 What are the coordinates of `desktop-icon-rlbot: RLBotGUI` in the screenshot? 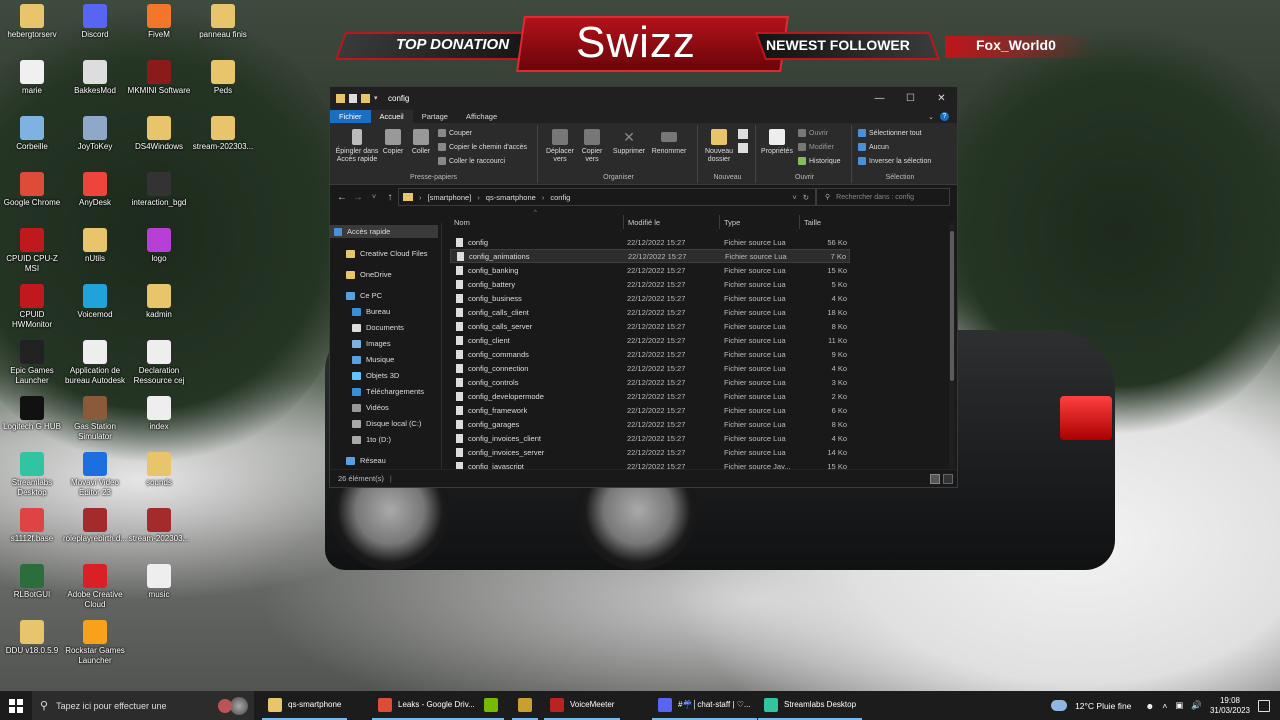 It's located at (32, 582).